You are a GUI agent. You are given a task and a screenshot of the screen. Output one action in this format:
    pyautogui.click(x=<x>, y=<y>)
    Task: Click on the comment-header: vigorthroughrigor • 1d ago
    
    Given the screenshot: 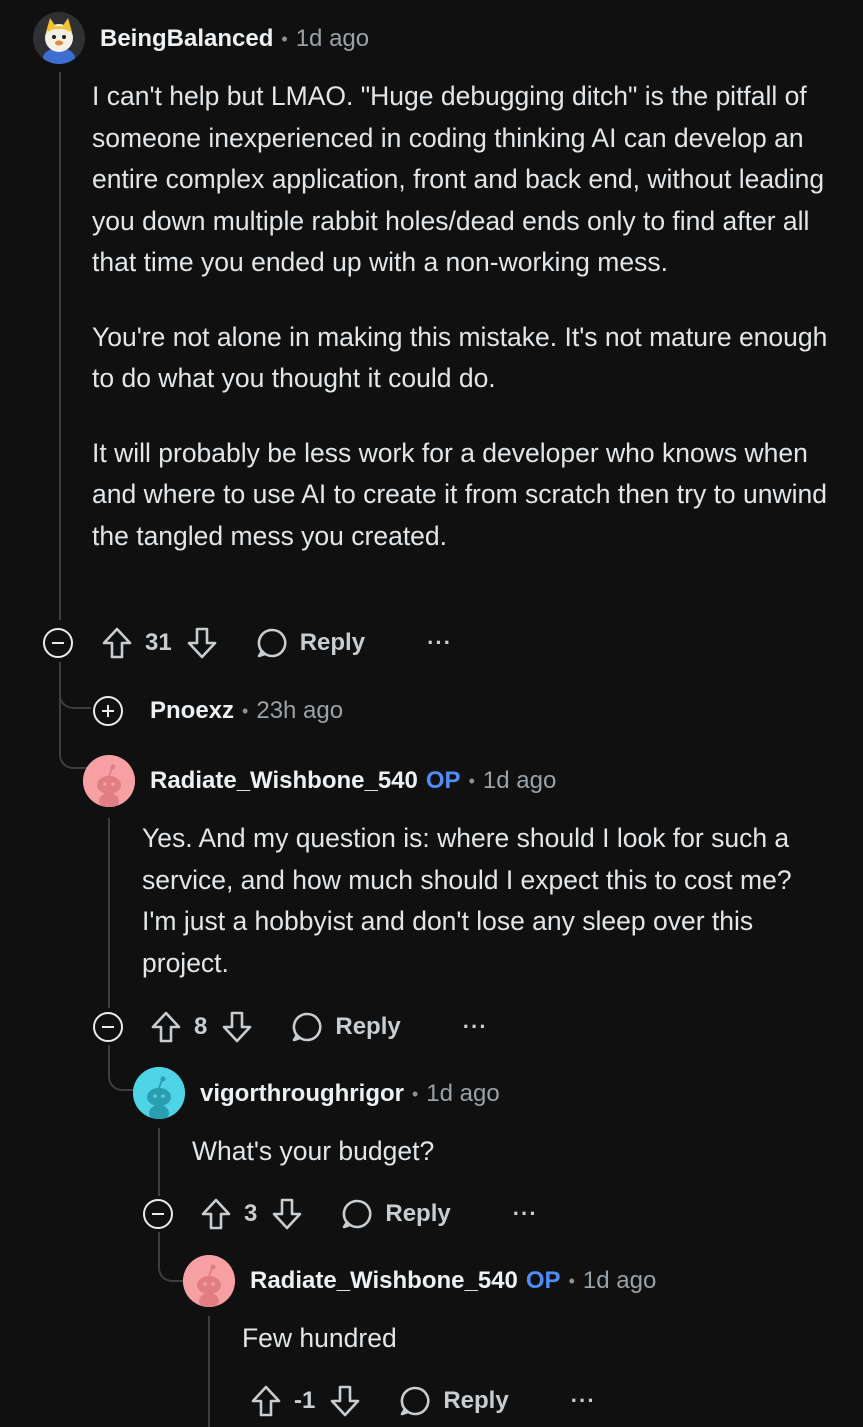 What is the action you would take?
    pyautogui.click(x=350, y=1094)
    